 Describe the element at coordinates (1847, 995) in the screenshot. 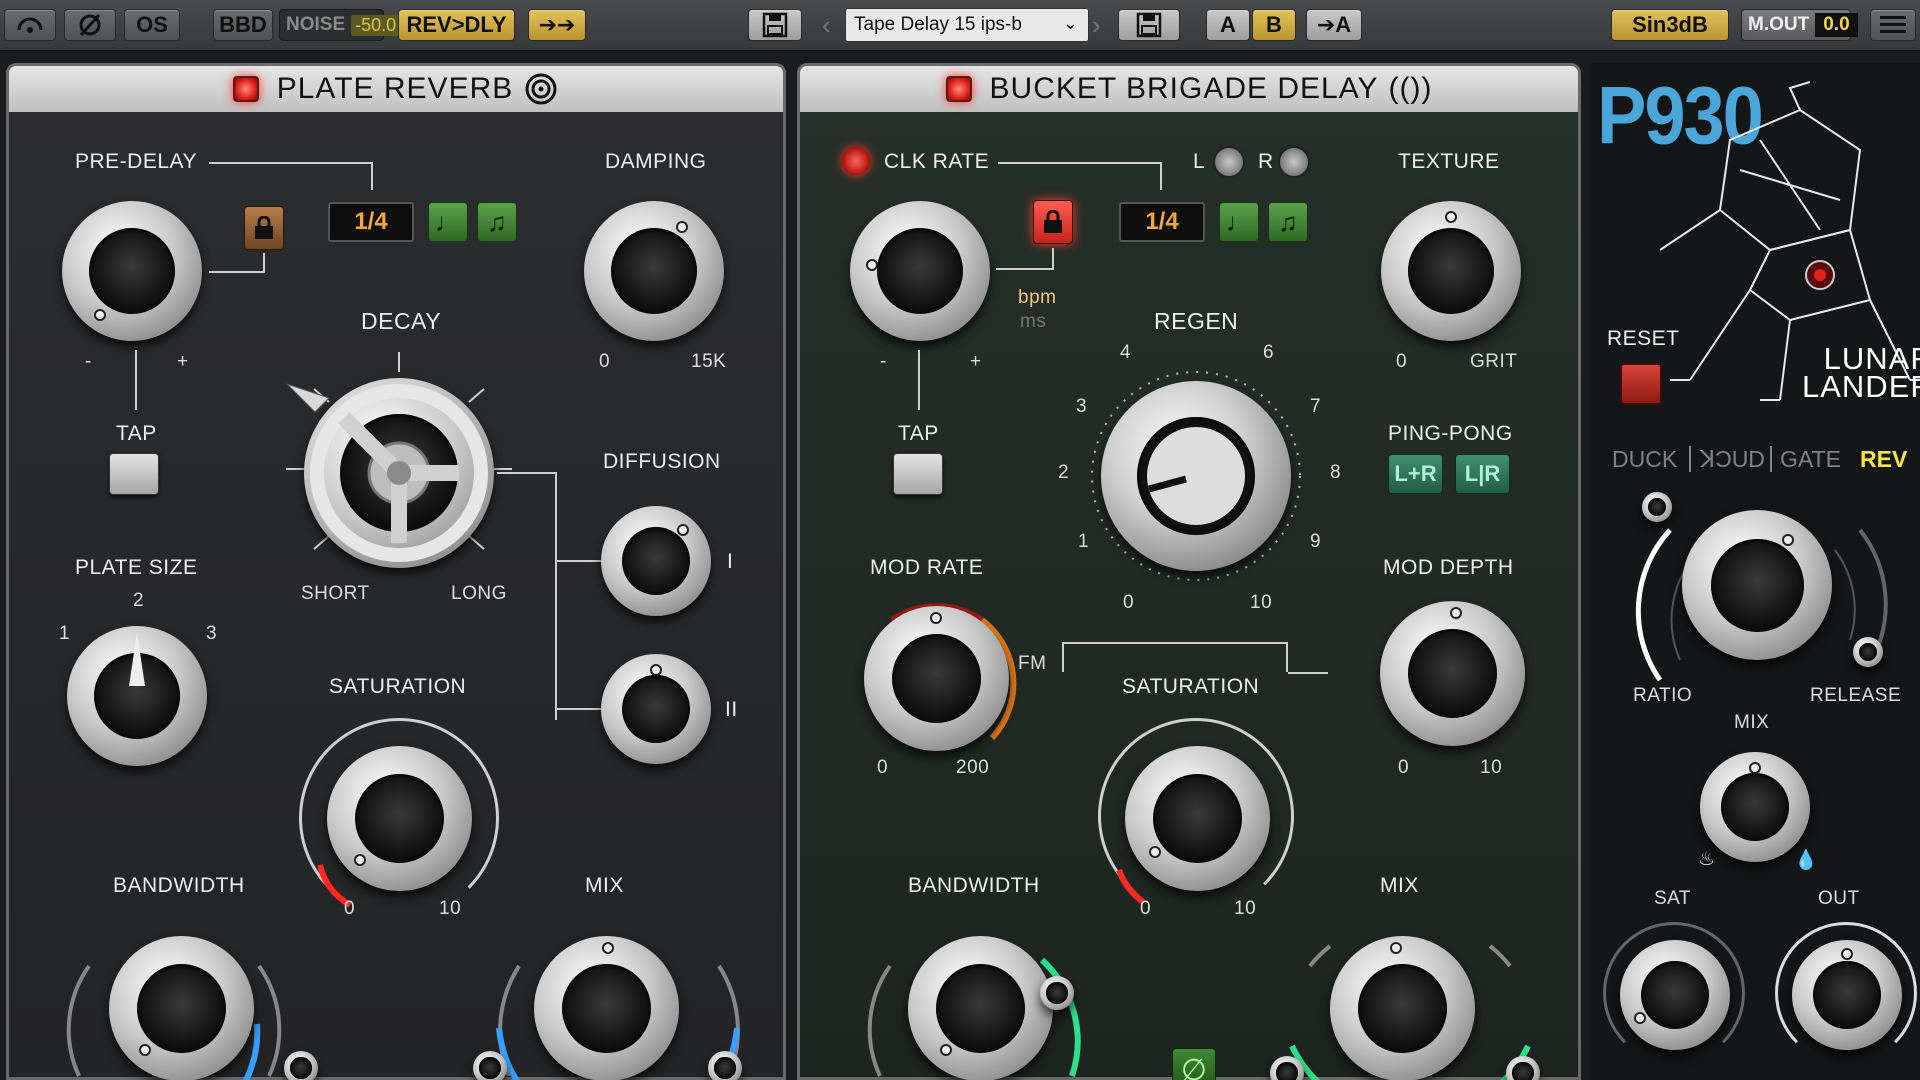

I see `lunar-out-knob` at that location.